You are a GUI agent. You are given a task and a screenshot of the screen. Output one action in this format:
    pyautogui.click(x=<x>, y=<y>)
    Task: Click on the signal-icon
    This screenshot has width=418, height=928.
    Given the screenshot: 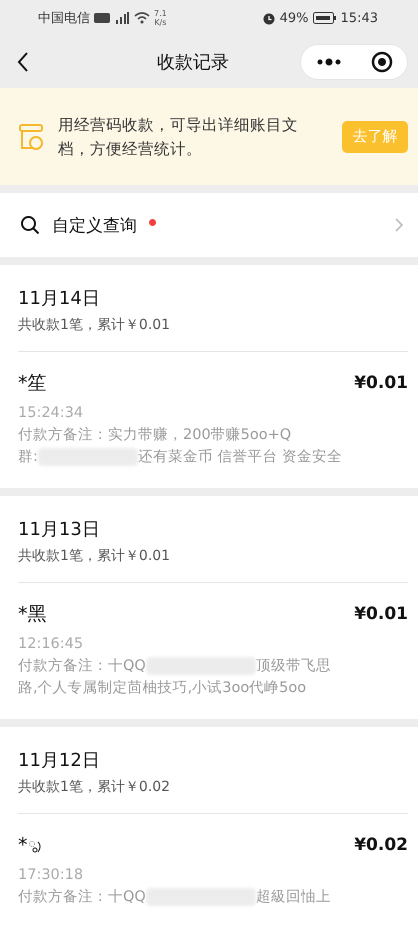 What is the action you would take?
    pyautogui.click(x=122, y=18)
    